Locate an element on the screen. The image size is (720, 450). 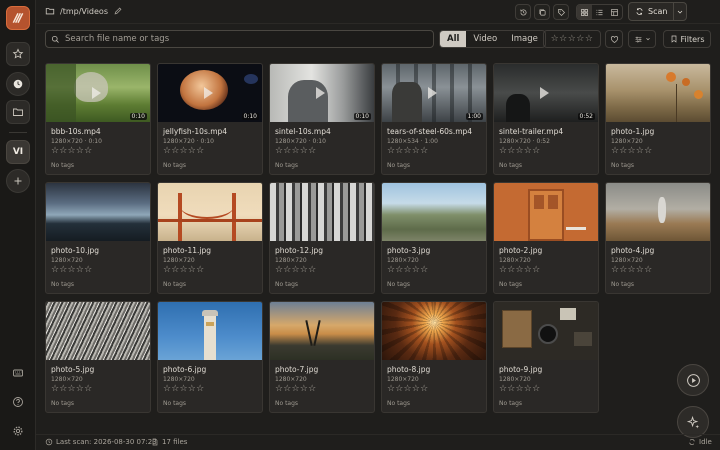
table-view-button is located at coordinates (614, 12).